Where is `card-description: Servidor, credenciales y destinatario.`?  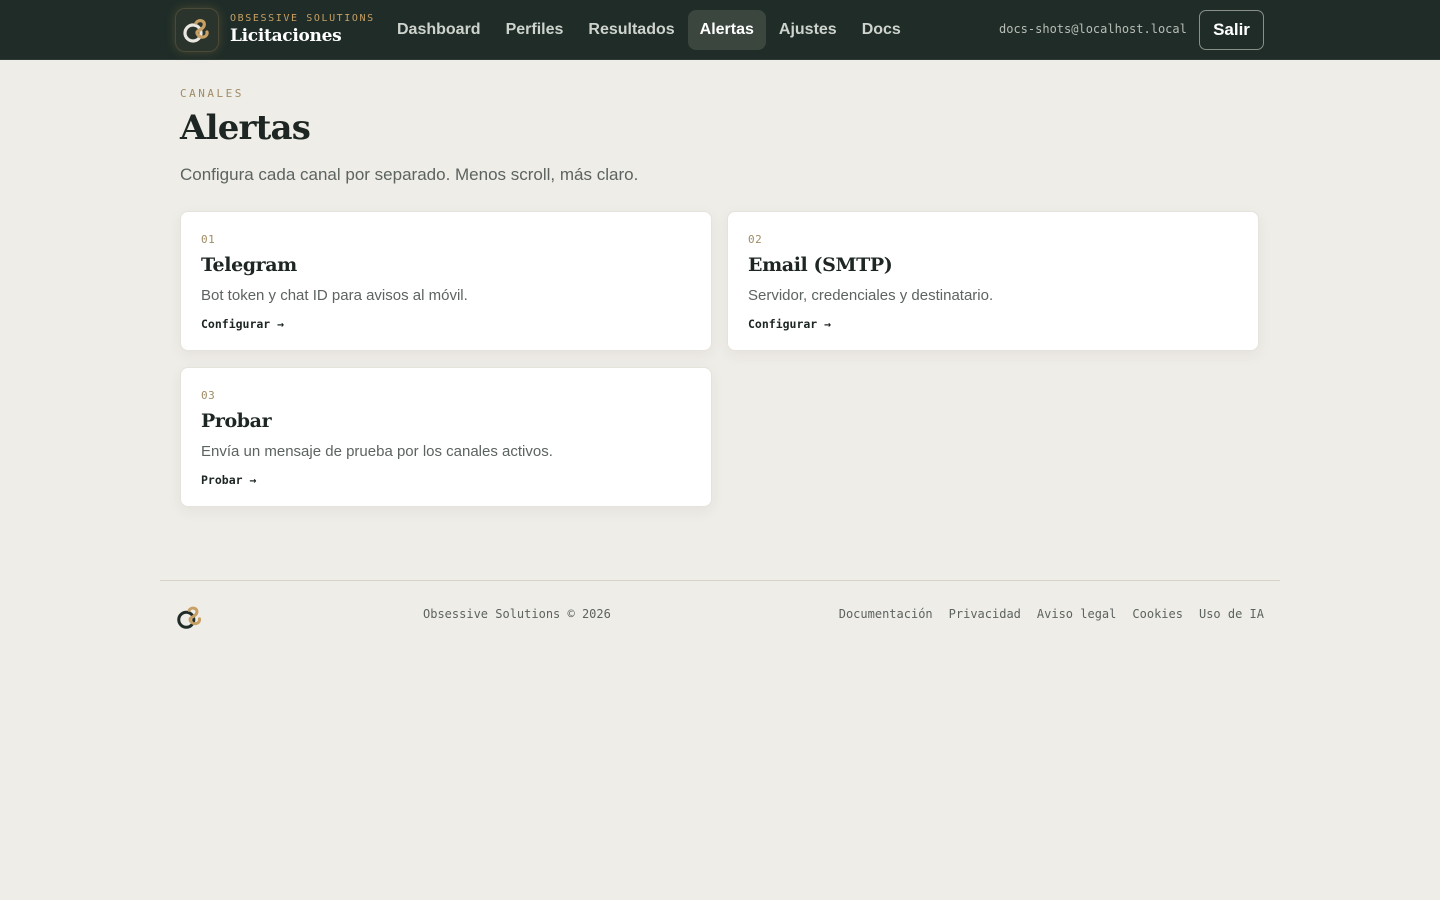
card-description: Servidor, credenciales y destinatario. is located at coordinates (871, 295).